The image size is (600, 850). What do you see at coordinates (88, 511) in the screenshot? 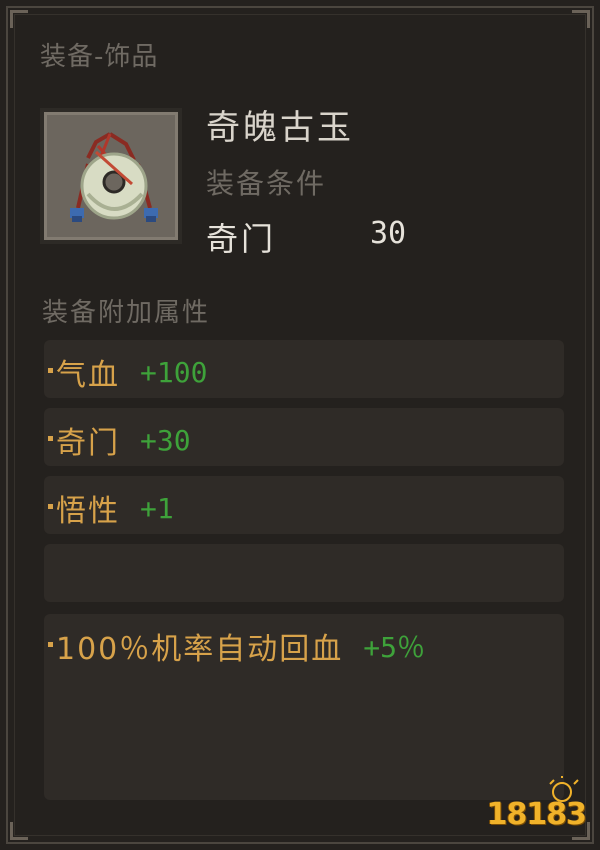
I see `attribute-name: 悟性` at bounding box center [88, 511].